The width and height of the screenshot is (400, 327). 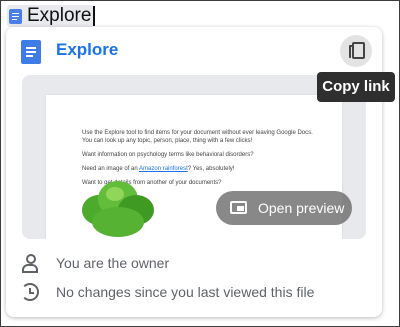 I want to click on card-title: Explore, so click(x=87, y=50).